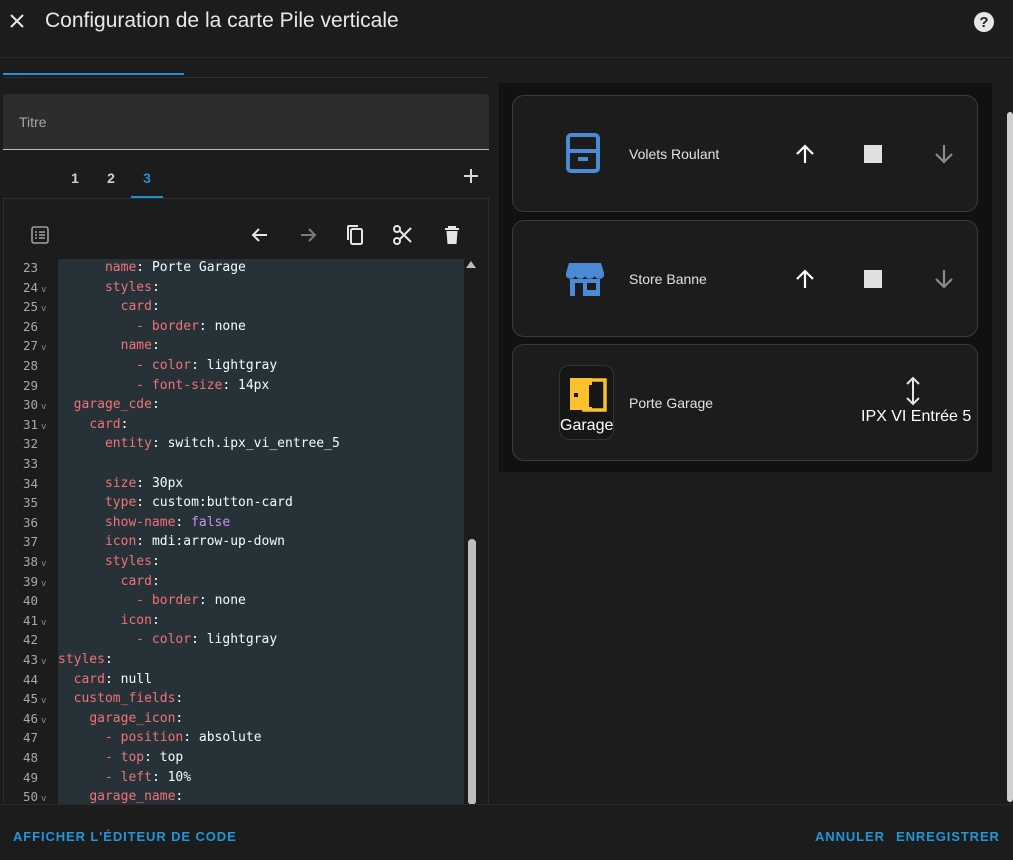 This screenshot has height=860, width=1013. Describe the element at coordinates (668, 279) in the screenshot. I see `device-name: Store Banne` at that location.